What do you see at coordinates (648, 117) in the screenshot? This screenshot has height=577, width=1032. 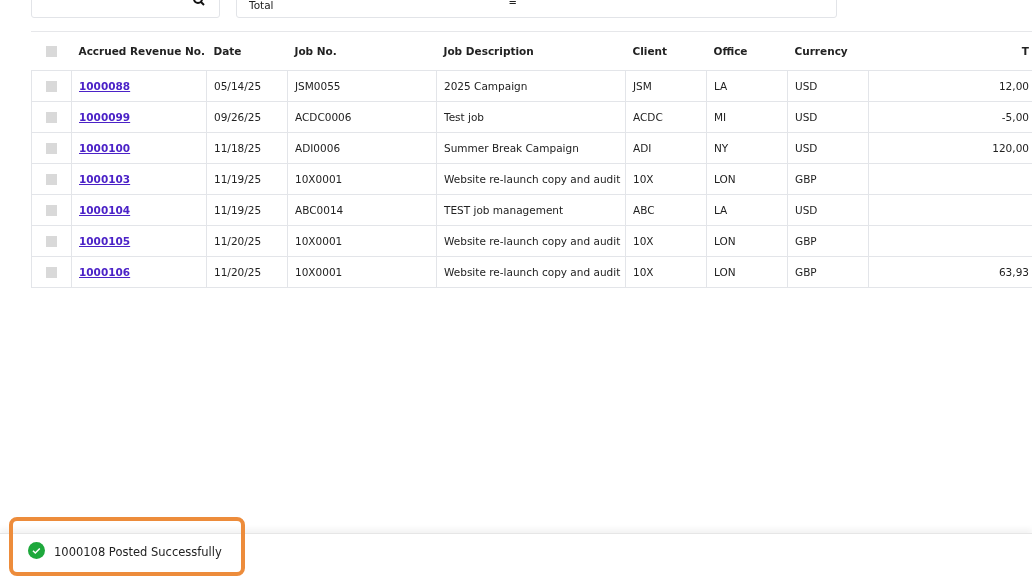 I see `table-cell: ACDC` at bounding box center [648, 117].